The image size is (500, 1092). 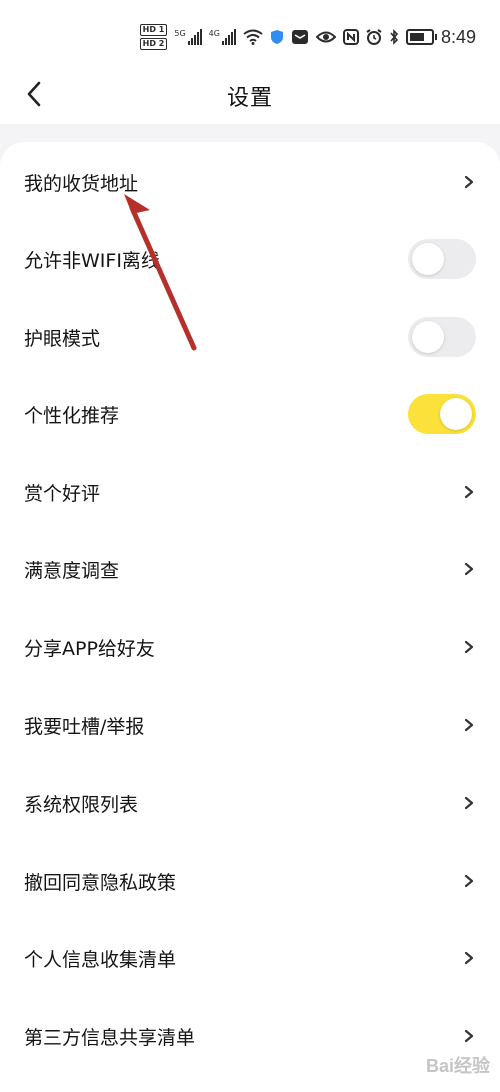 I want to click on personalized-recommendation-toggle, so click(x=442, y=414).